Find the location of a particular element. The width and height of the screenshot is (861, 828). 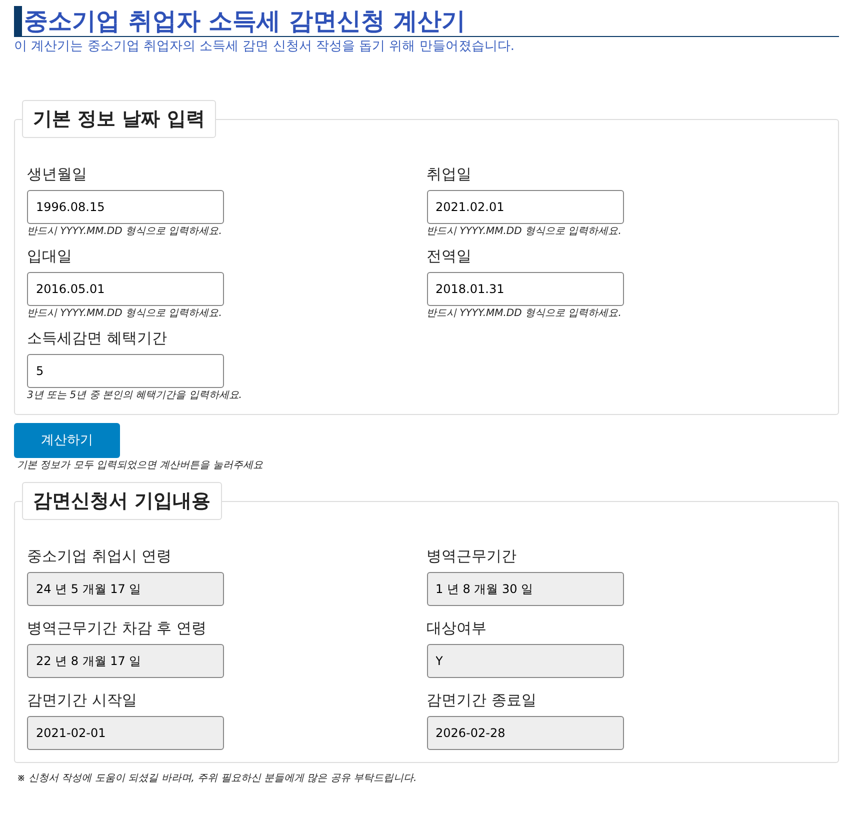

field-label: 대상여부 is located at coordinates (456, 628).